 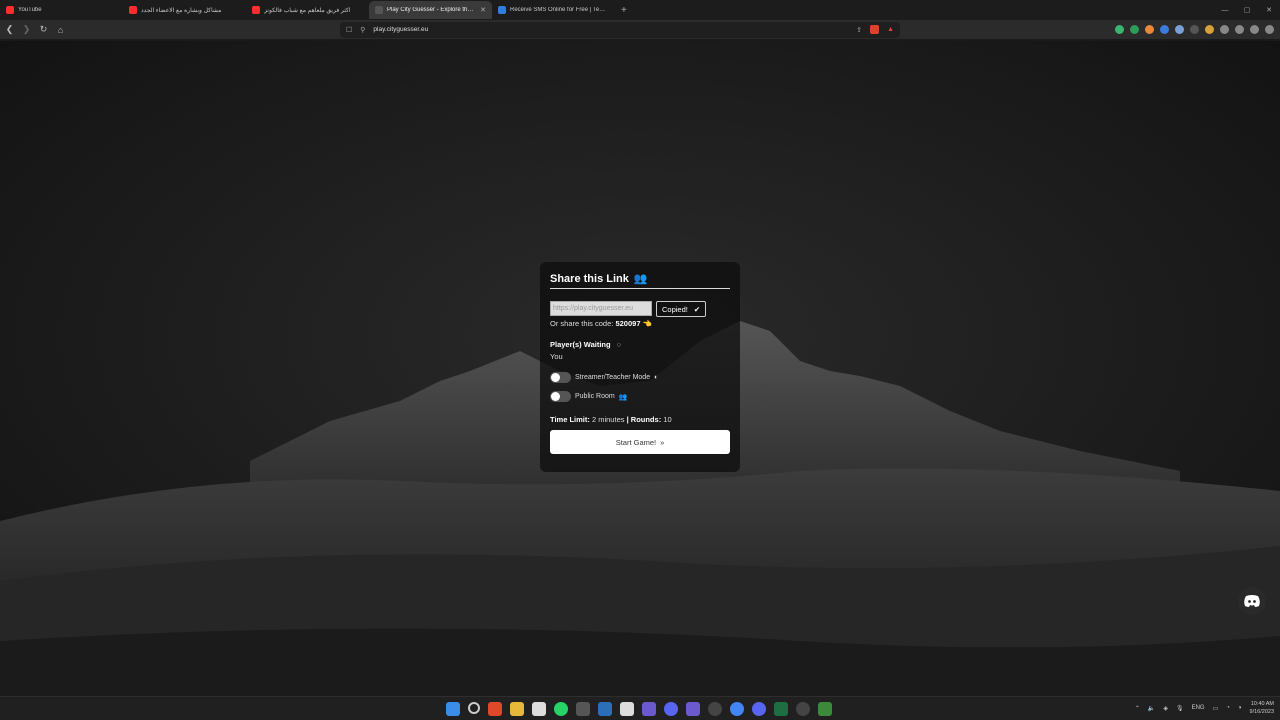 I want to click on sidebar-icon, so click(x=1239, y=29).